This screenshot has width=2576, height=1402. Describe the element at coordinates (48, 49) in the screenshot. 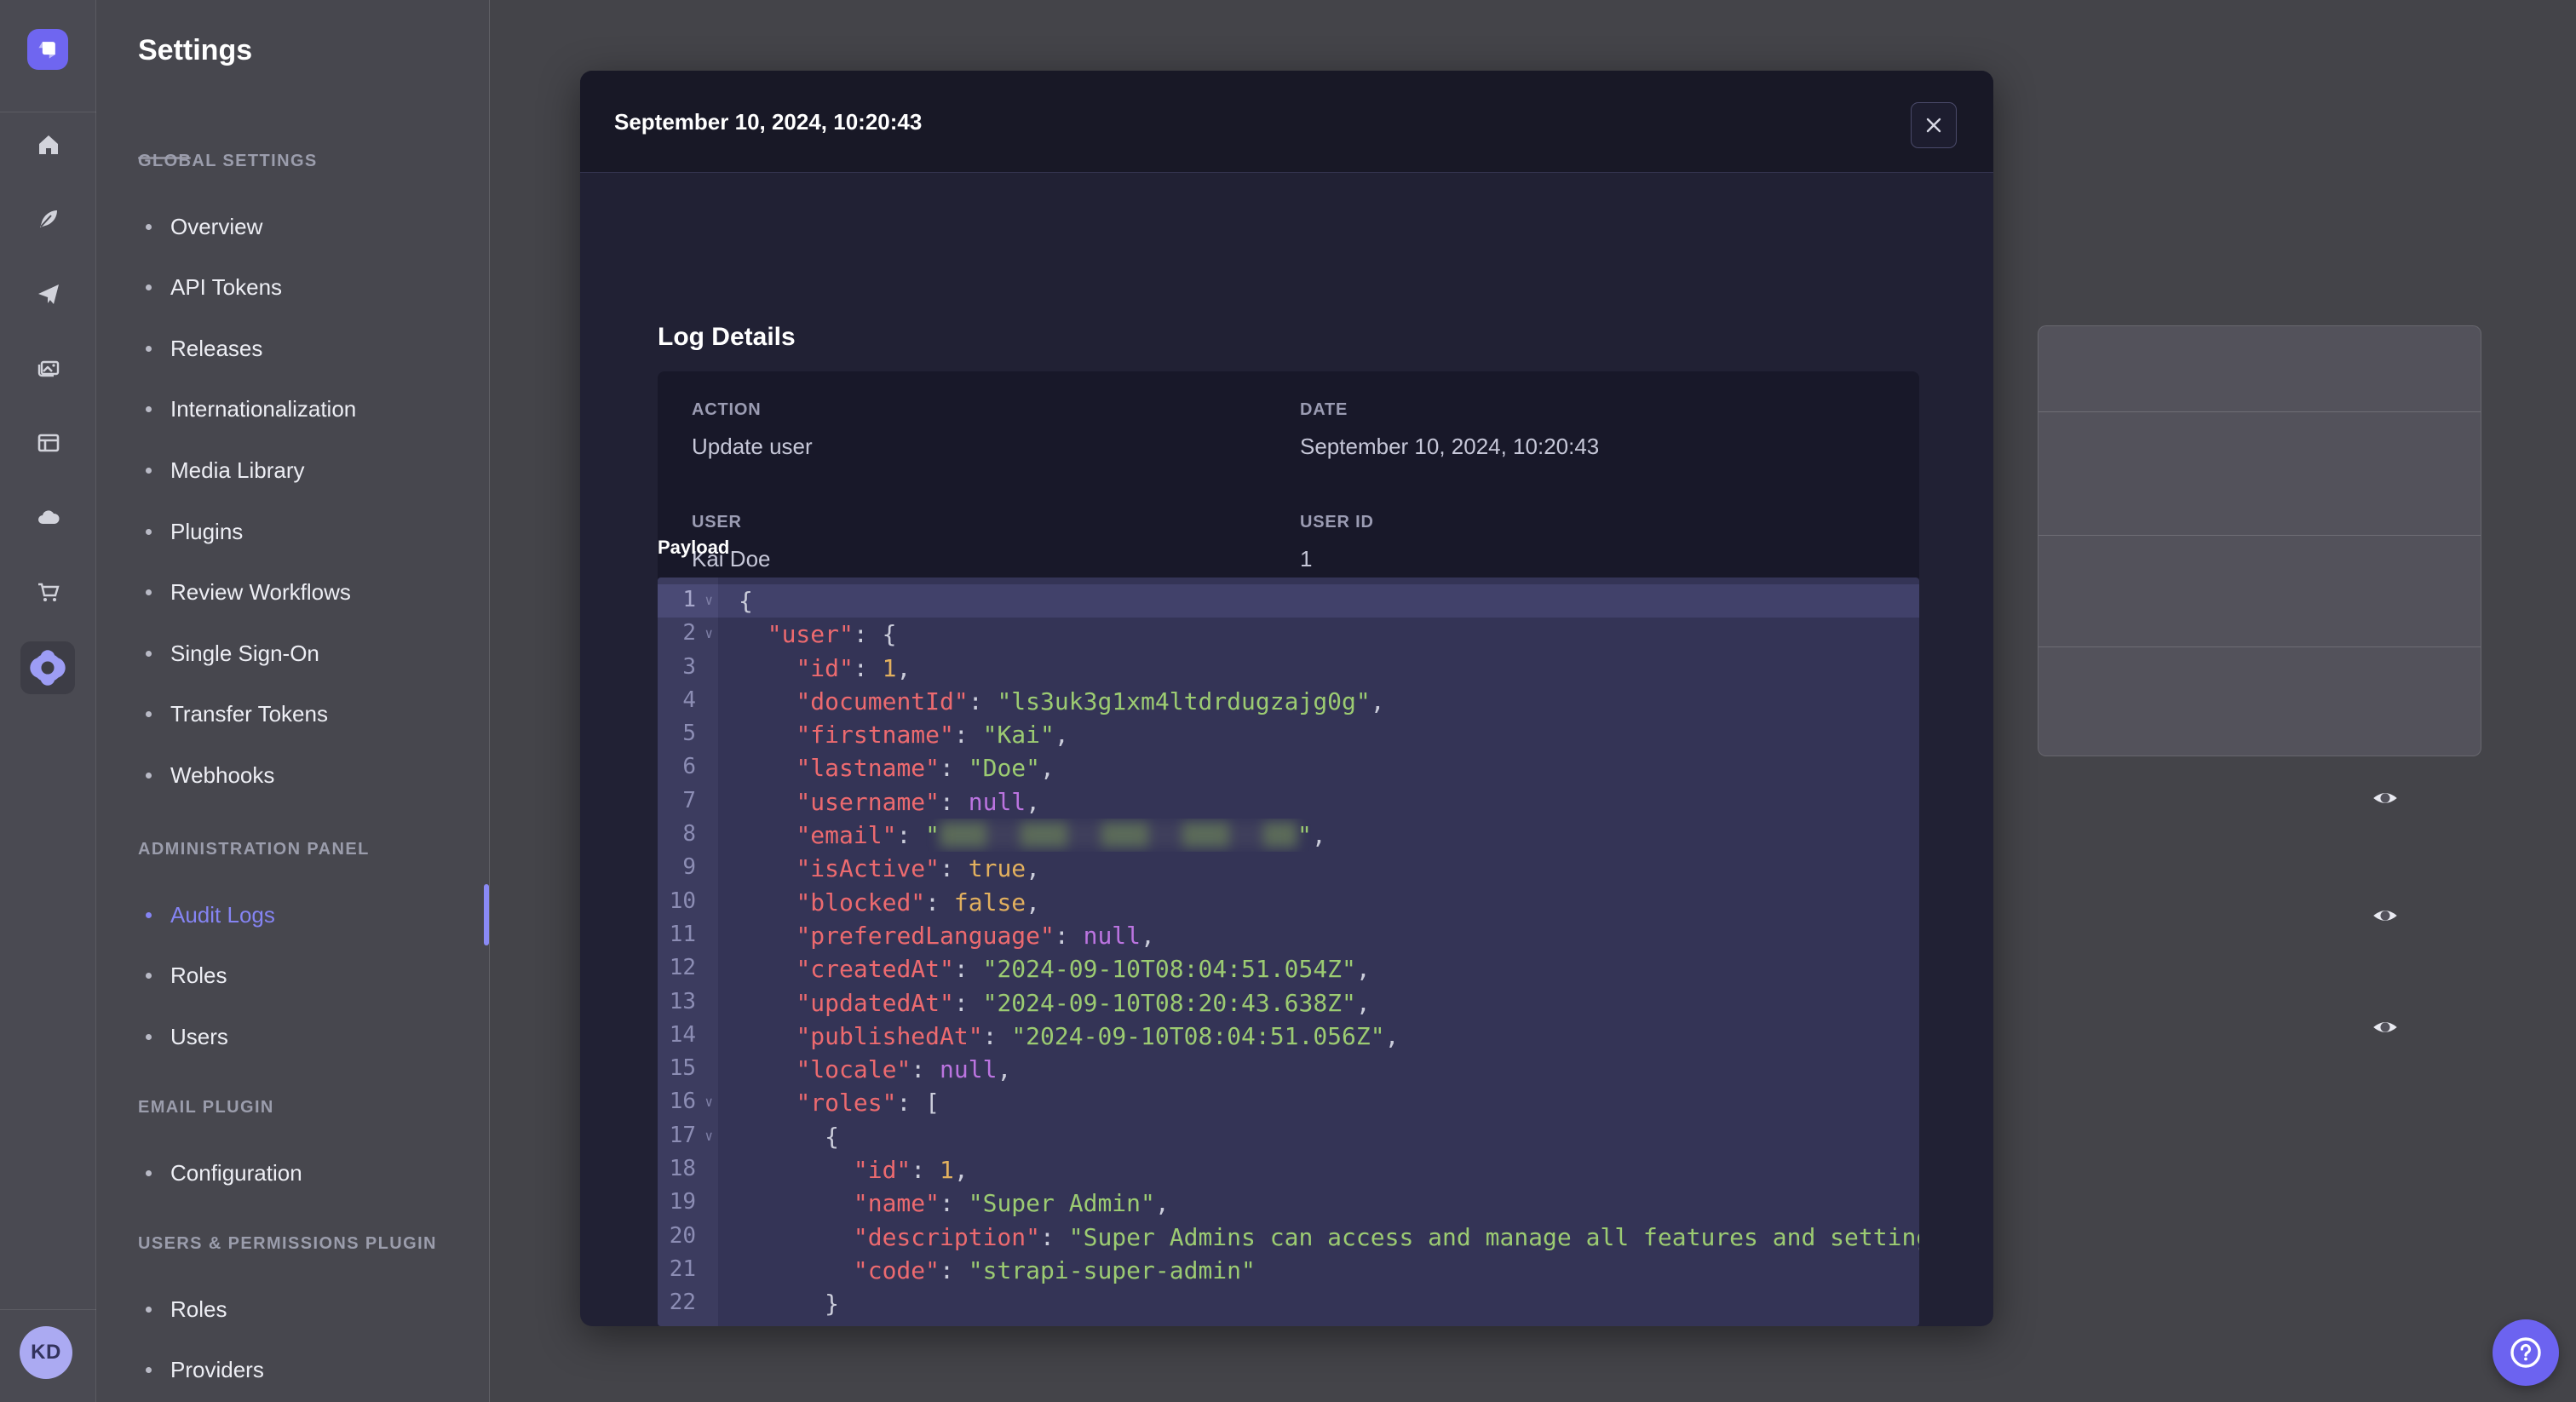

I see `strapi-logo-icon` at that location.